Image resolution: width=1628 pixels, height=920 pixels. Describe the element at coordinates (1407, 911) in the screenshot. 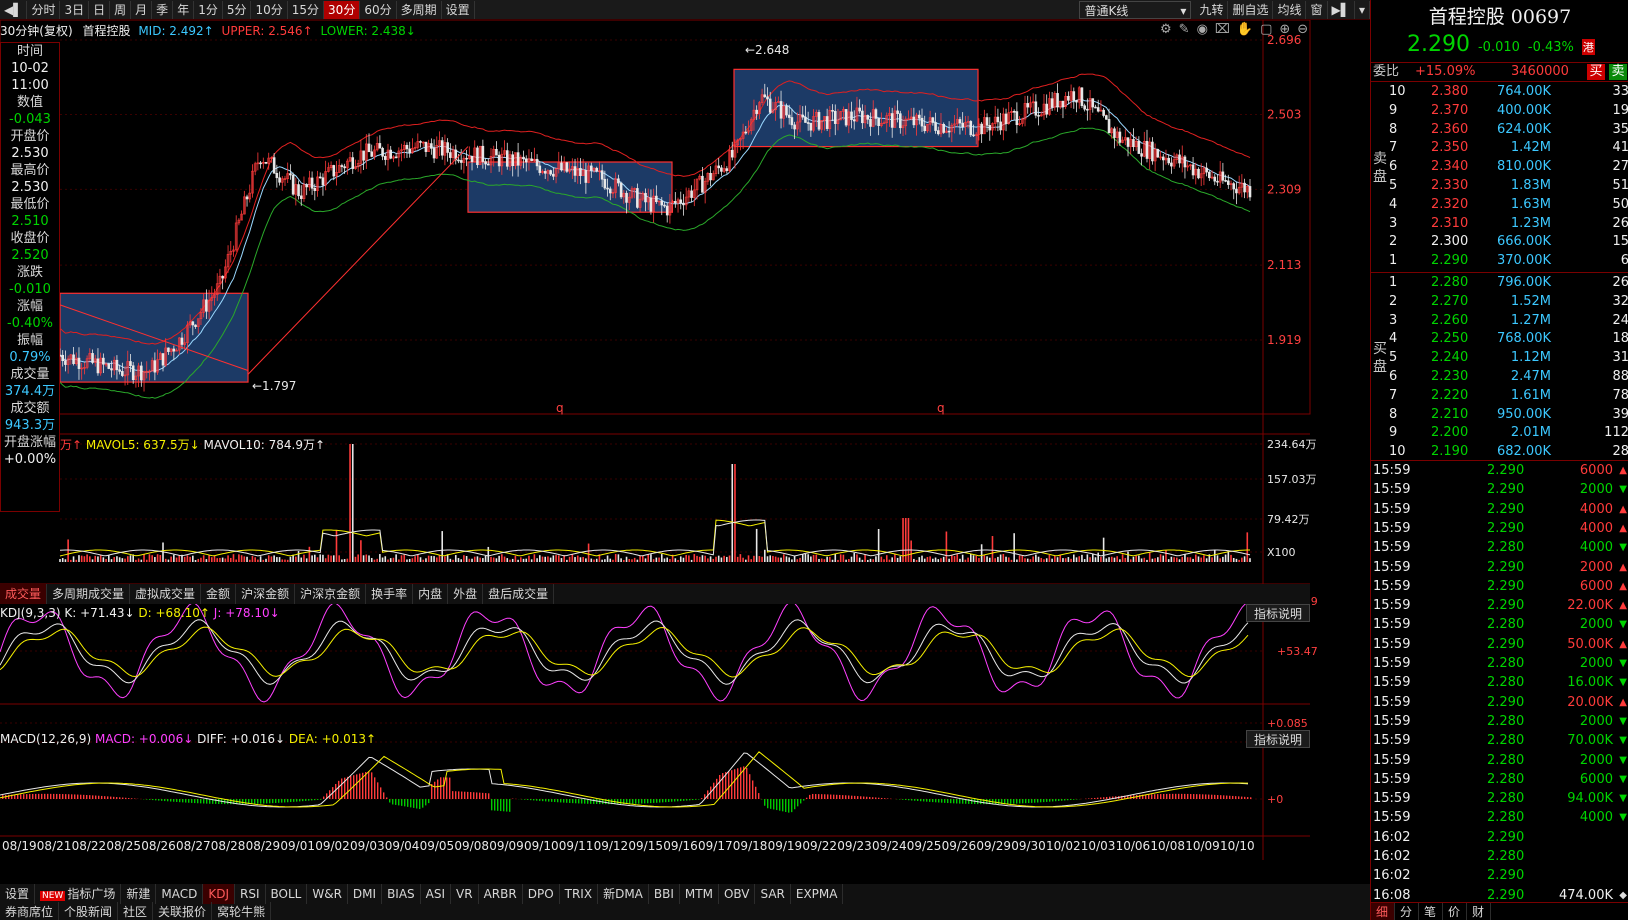

I see `quote-tab-1: 分` at that location.